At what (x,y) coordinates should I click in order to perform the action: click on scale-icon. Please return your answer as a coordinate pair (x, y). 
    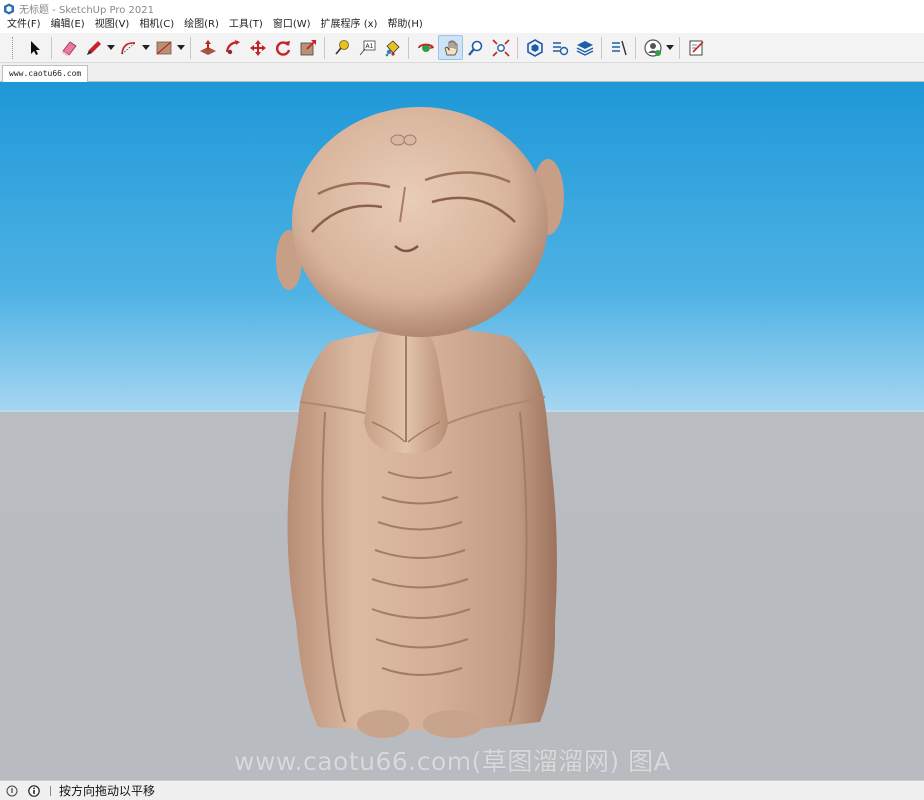
    Looking at the image, I should click on (308, 47).